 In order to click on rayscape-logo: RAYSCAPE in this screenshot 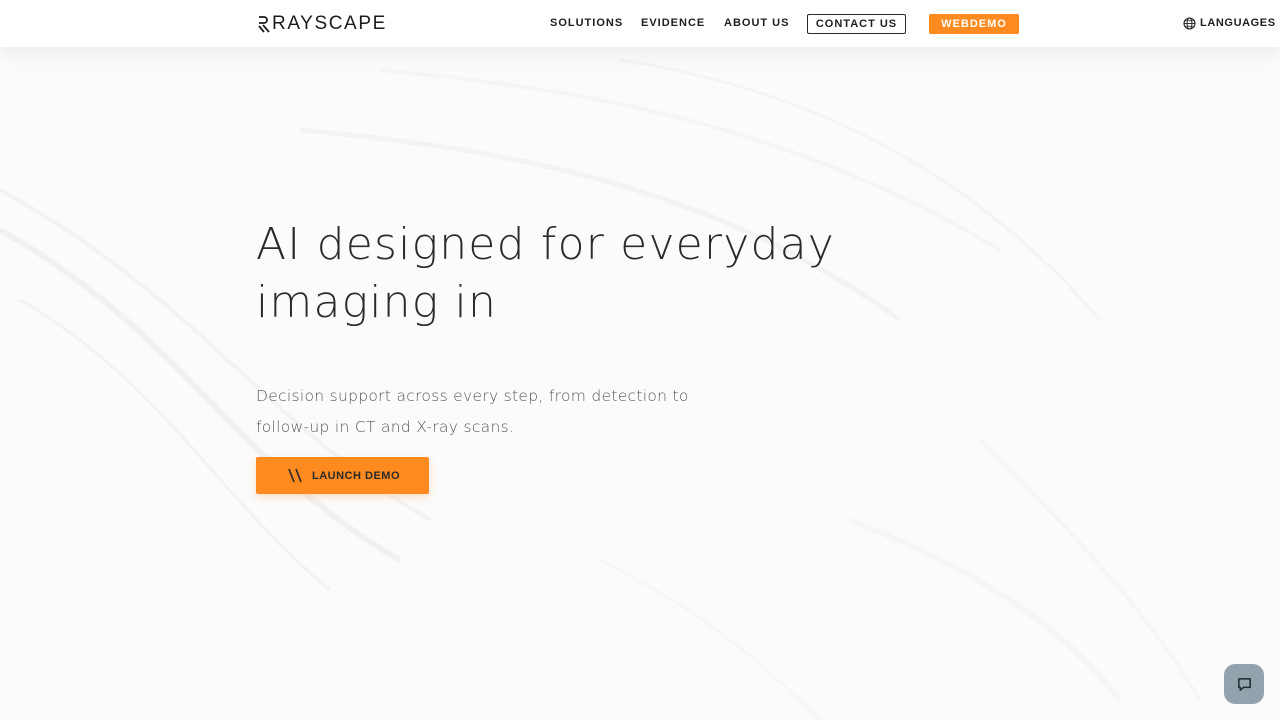, I will do `click(322, 24)`.